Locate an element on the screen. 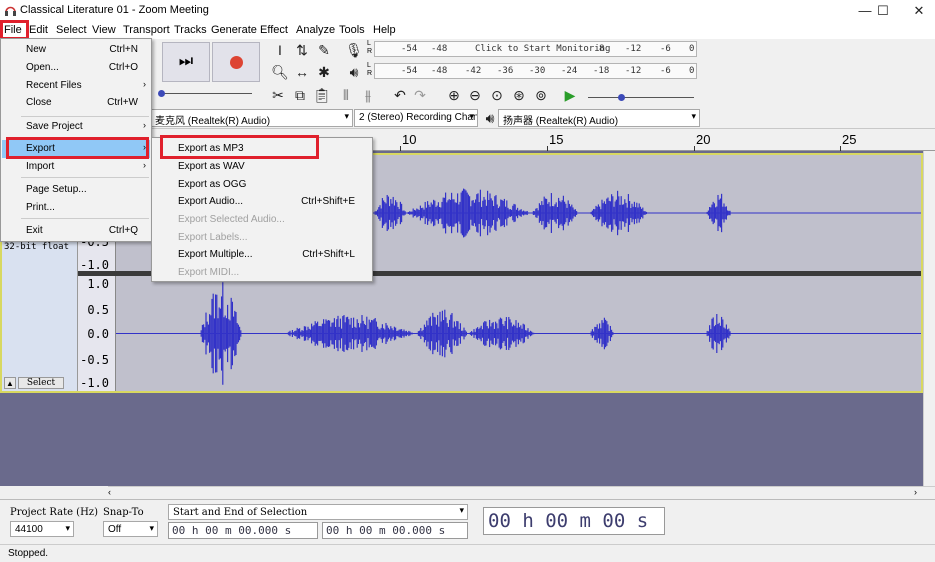  menu-item-save-project: Save Project › is located at coordinates (76, 127).